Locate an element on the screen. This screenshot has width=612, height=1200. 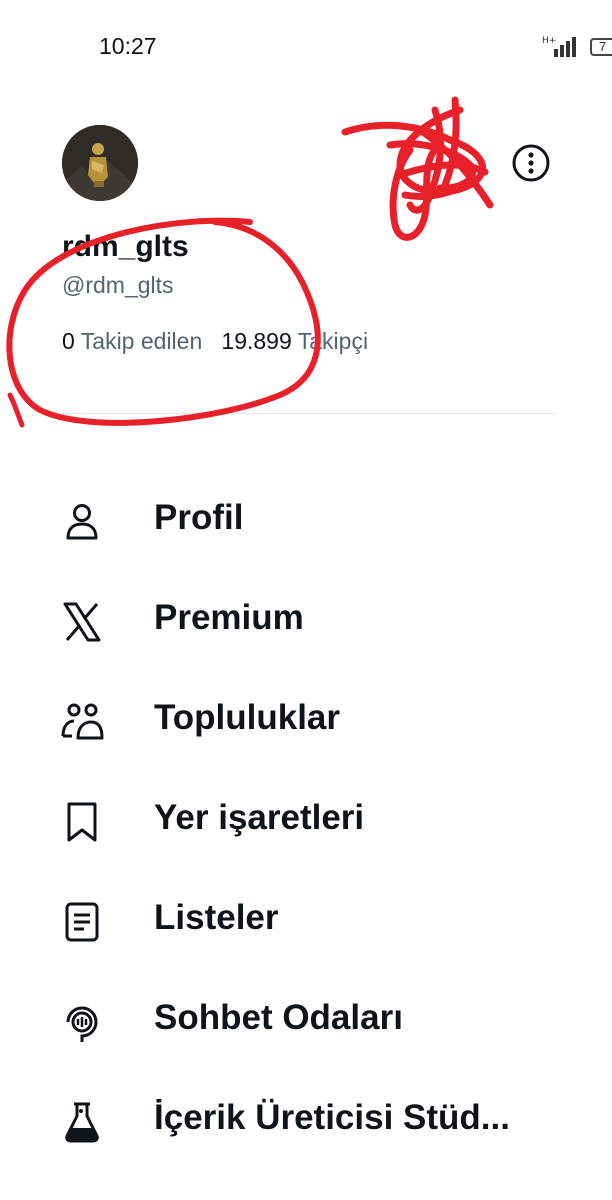
avatar-image is located at coordinates (100, 163).